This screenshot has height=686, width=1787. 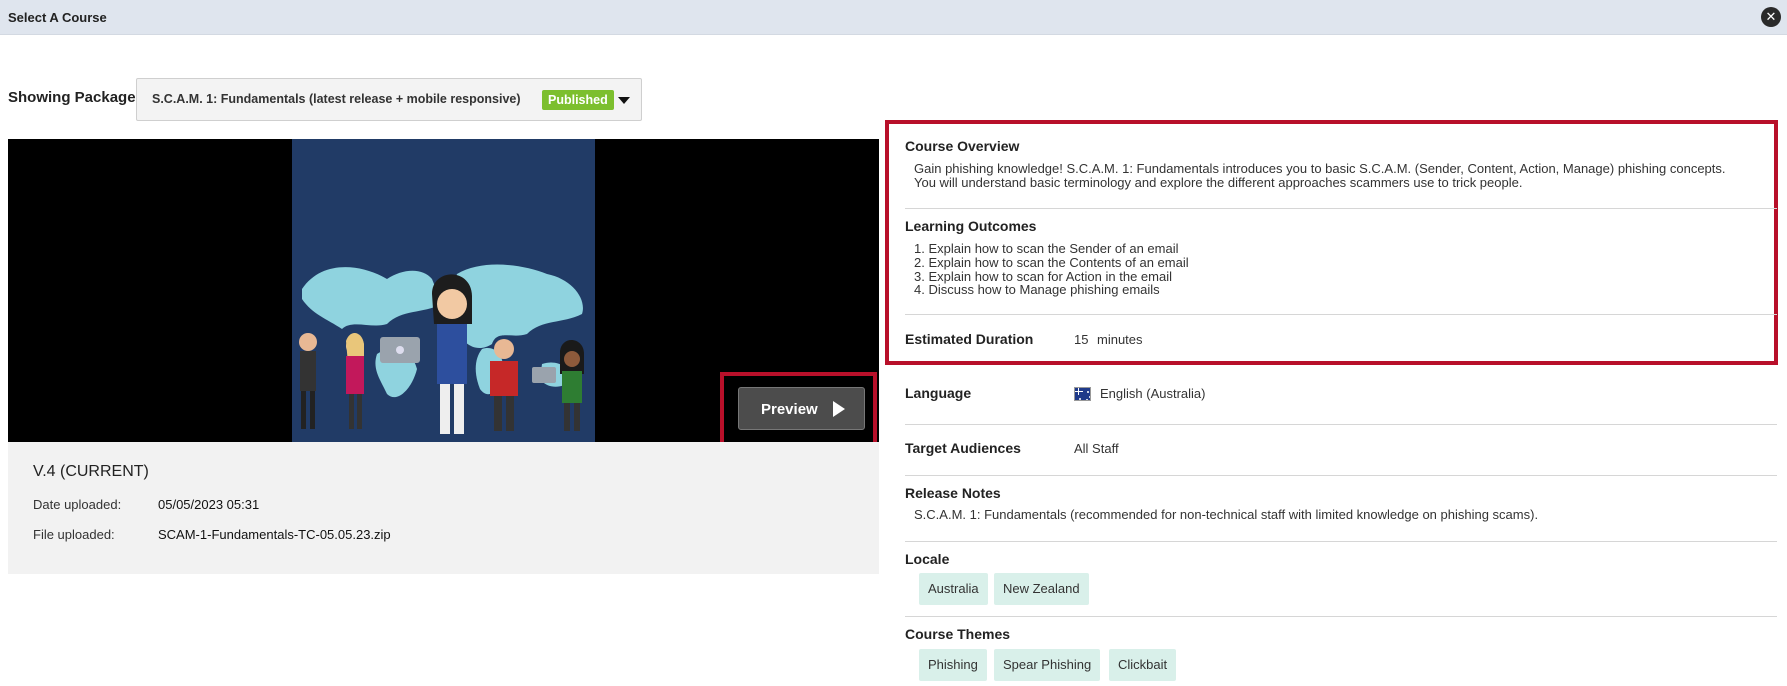 What do you see at coordinates (1082, 394) in the screenshot?
I see `australia-flag-icon` at bounding box center [1082, 394].